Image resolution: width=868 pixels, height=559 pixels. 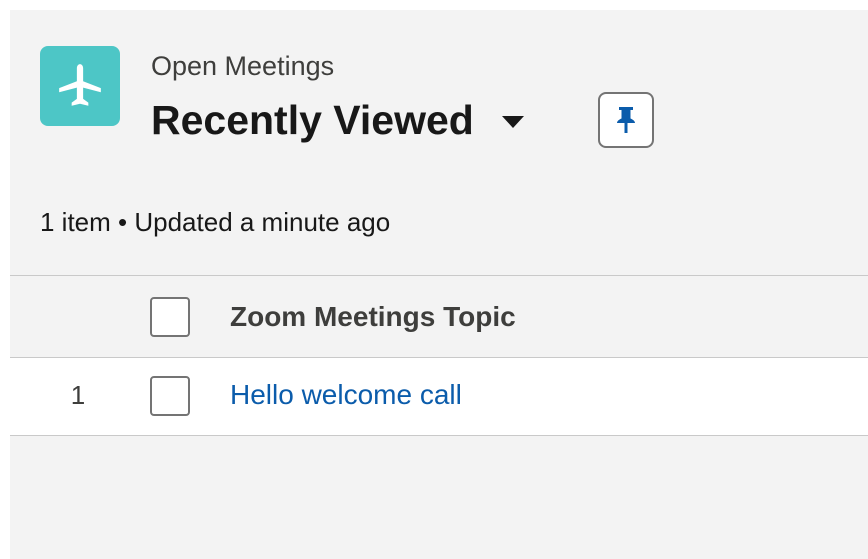 I want to click on column-header-zoom-meetings-topic: Zoom Meetings Topic, so click(x=373, y=317).